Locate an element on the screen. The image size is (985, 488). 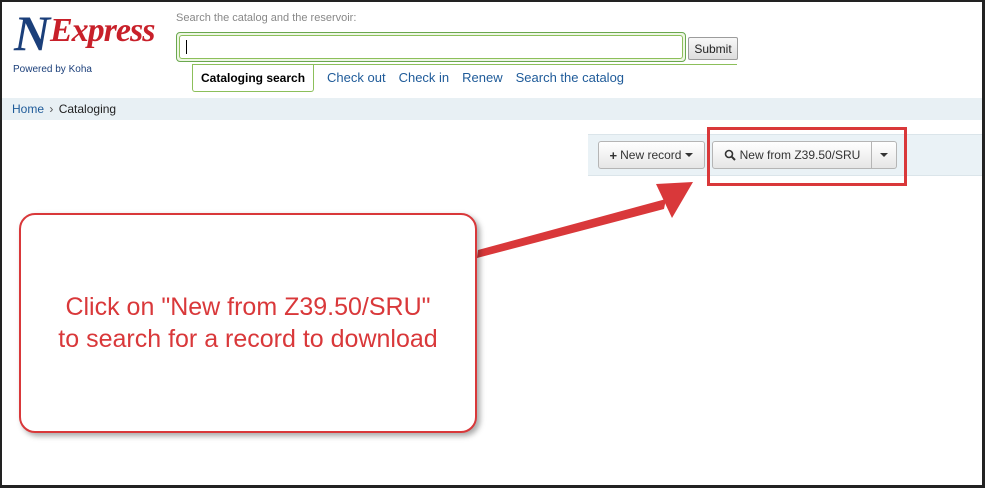
annotation-highlight-box is located at coordinates (807, 156).